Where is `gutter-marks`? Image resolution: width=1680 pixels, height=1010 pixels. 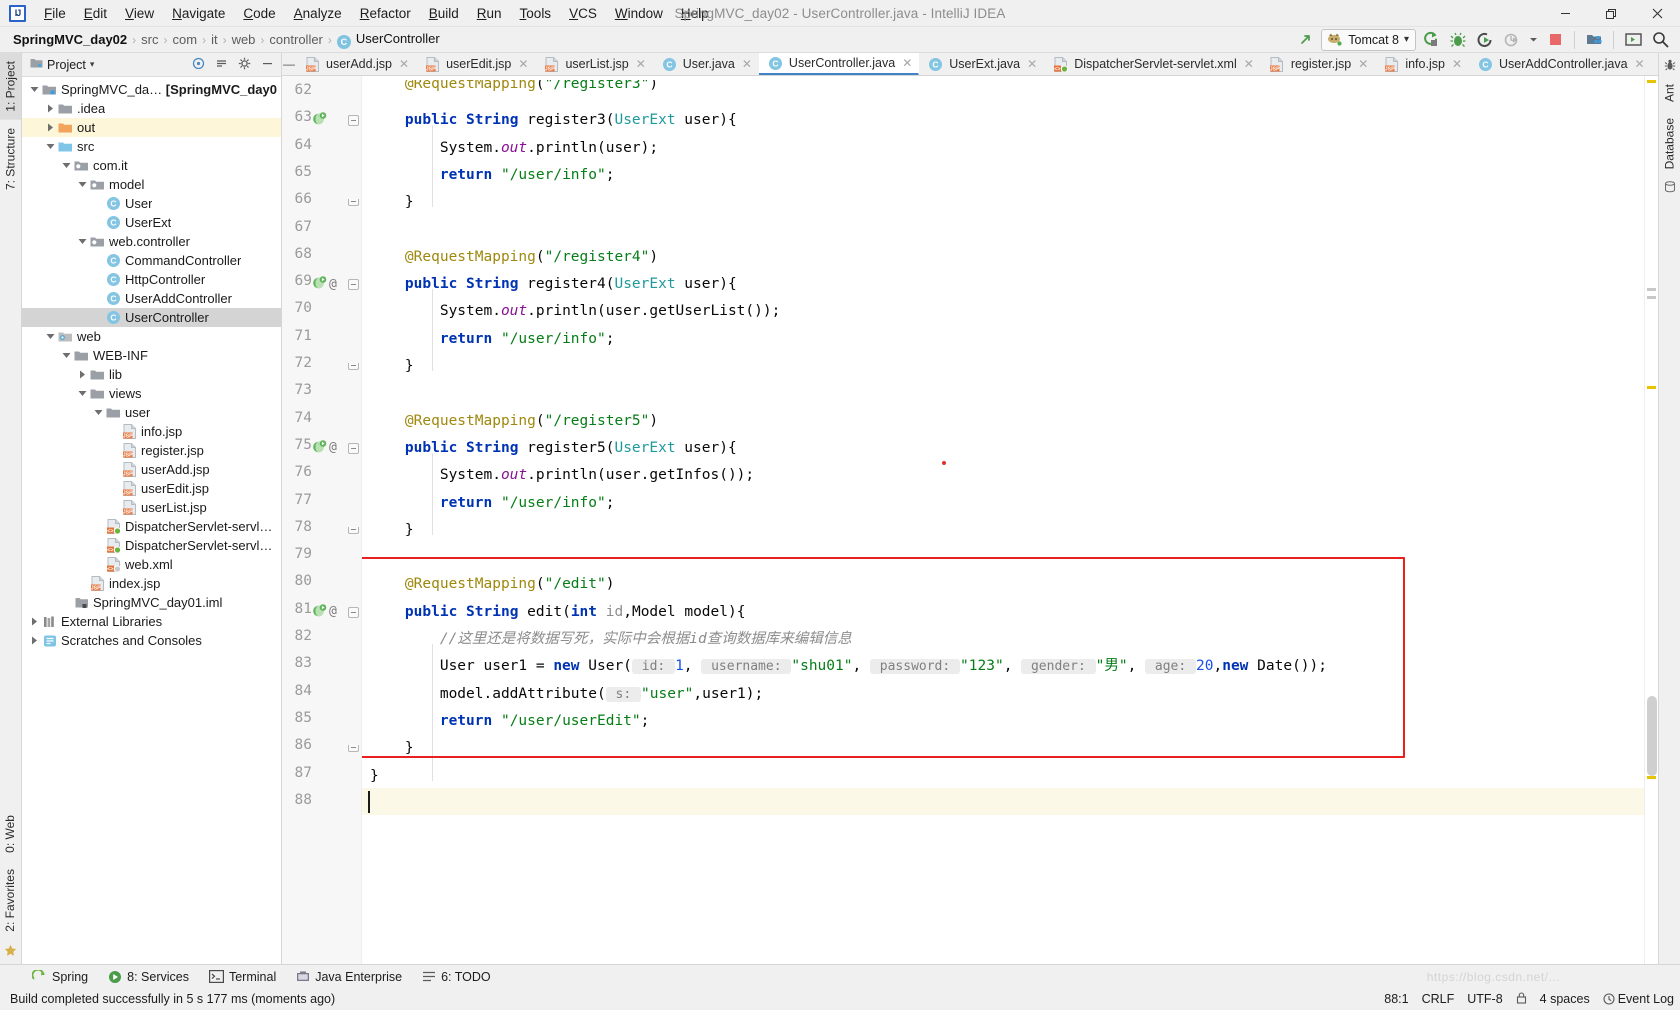 gutter-marks is located at coordinates (319, 120).